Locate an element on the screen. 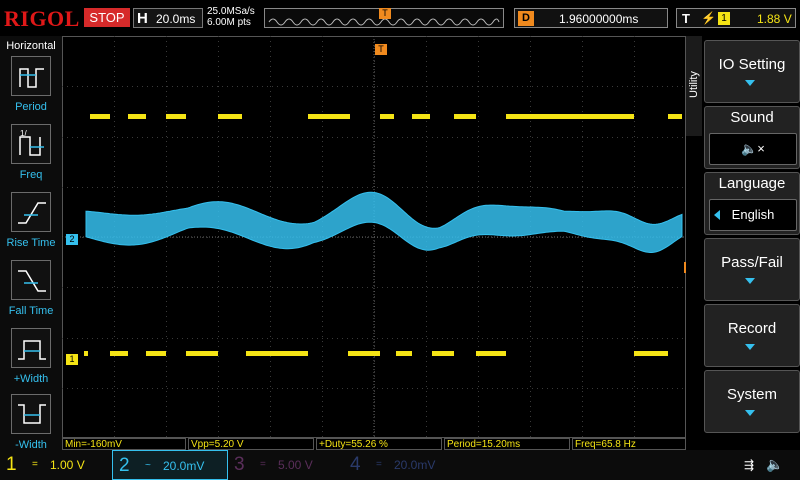  button-label: Record is located at coordinates (752, 328).